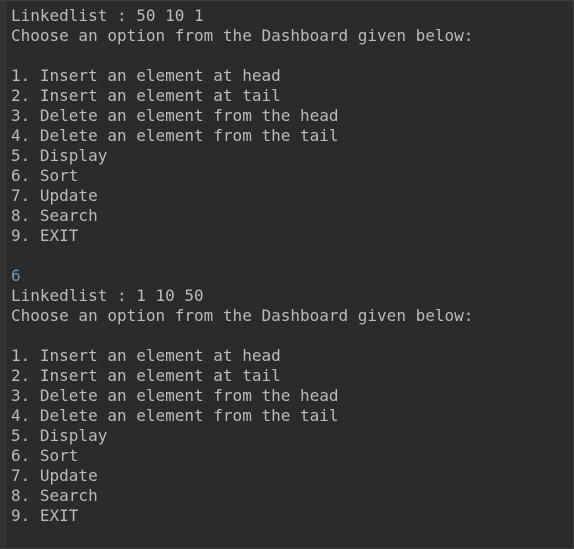 The height and width of the screenshot is (549, 574). I want to click on console-line: Linkedlist : 1 10 50, so click(107, 295).